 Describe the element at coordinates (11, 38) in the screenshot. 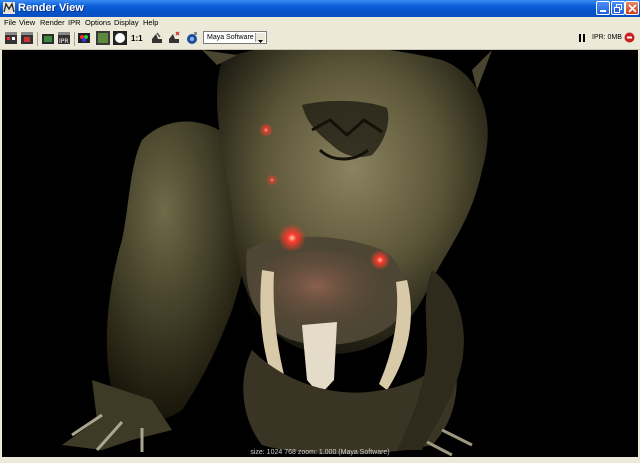

I see `redo-render-icon` at that location.